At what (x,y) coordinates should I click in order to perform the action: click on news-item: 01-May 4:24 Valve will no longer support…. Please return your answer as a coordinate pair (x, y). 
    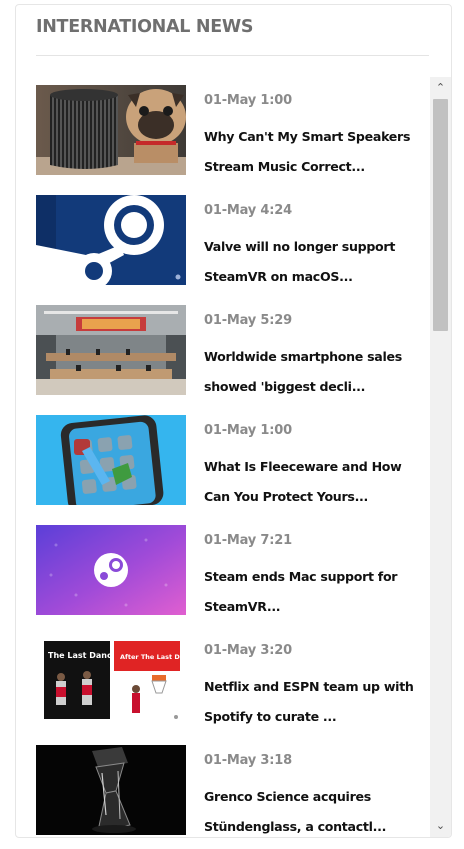
    Looking at the image, I should click on (232, 241).